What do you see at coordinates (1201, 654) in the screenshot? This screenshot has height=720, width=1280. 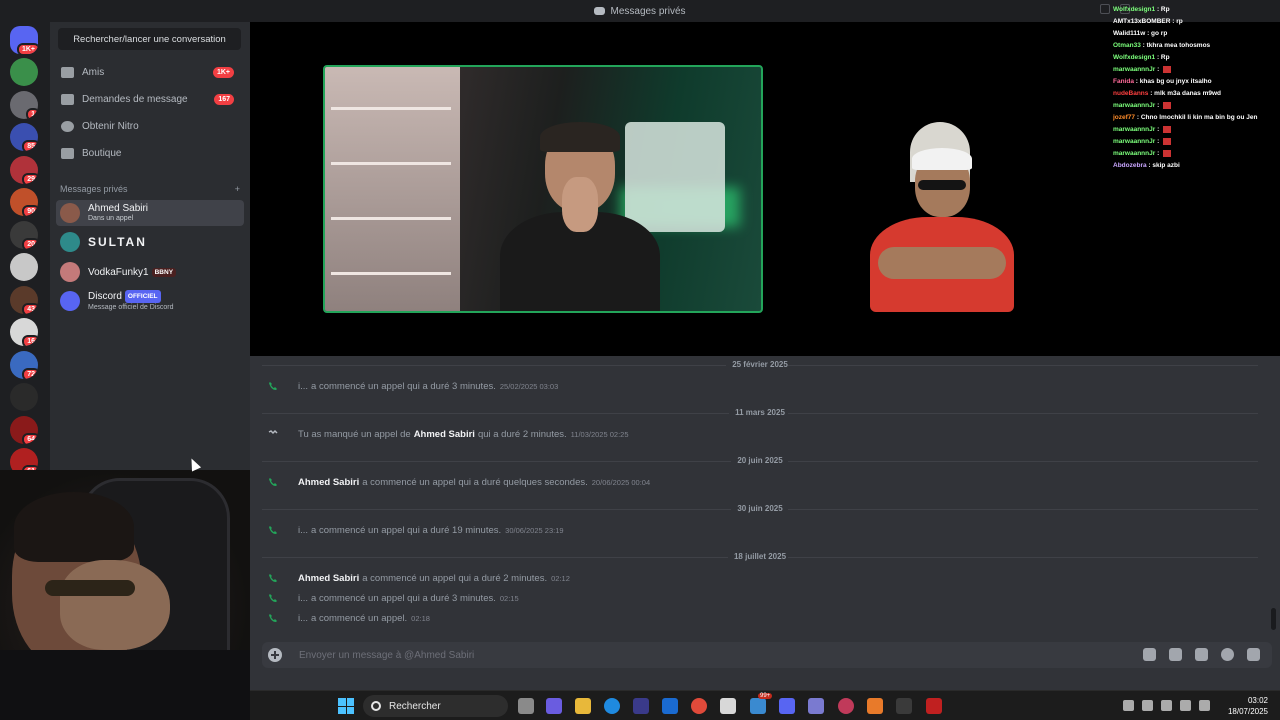 I see `sticker-icon` at bounding box center [1201, 654].